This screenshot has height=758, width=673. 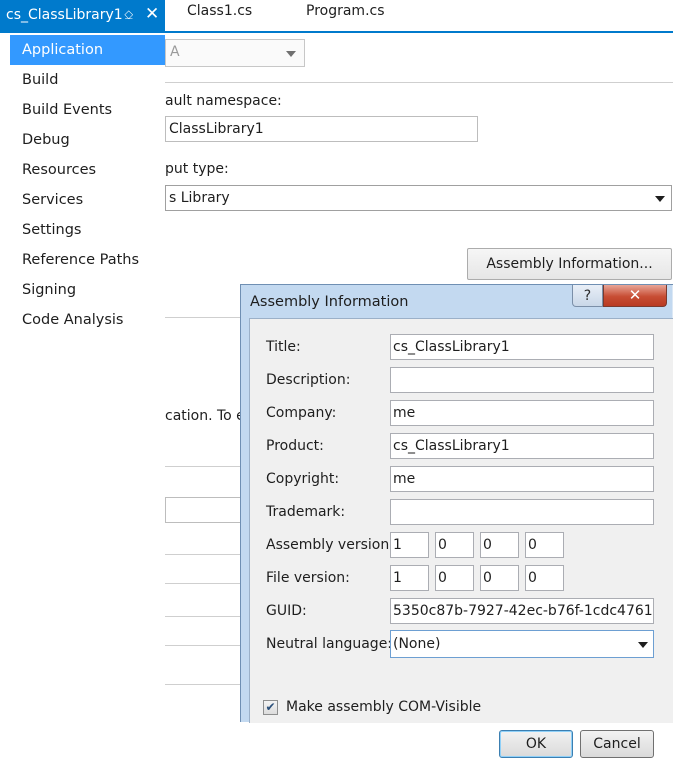 What do you see at coordinates (383, 707) in the screenshot?
I see `com-visible-label: Make assembly COM-Visible` at bounding box center [383, 707].